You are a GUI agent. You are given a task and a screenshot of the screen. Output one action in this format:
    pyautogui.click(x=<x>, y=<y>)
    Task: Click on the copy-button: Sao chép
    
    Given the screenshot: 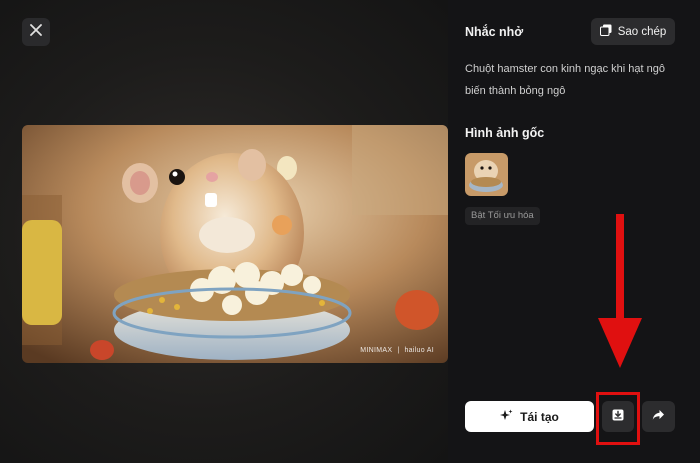 What is the action you would take?
    pyautogui.click(x=633, y=31)
    